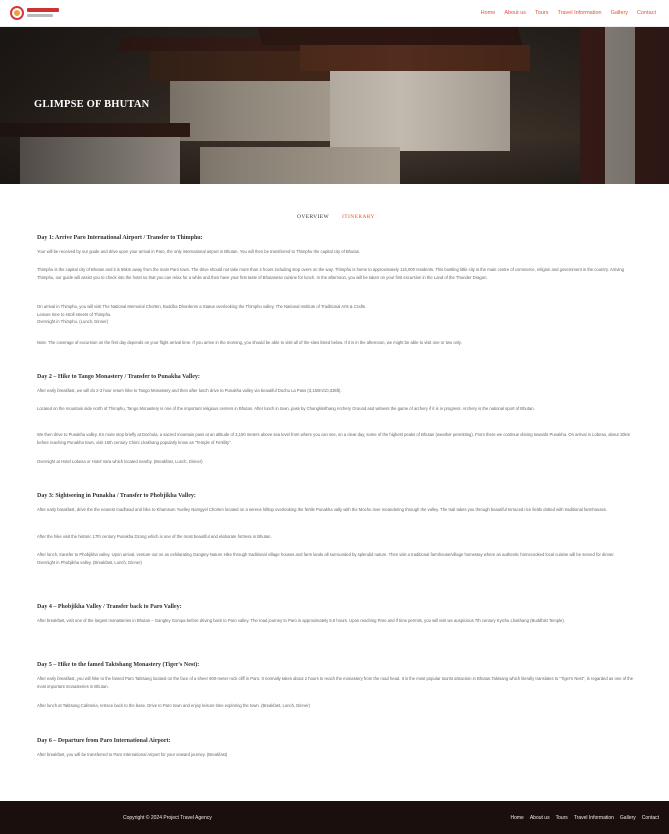  What do you see at coordinates (515, 13) in the screenshot?
I see `nav-about-us: About us` at bounding box center [515, 13].